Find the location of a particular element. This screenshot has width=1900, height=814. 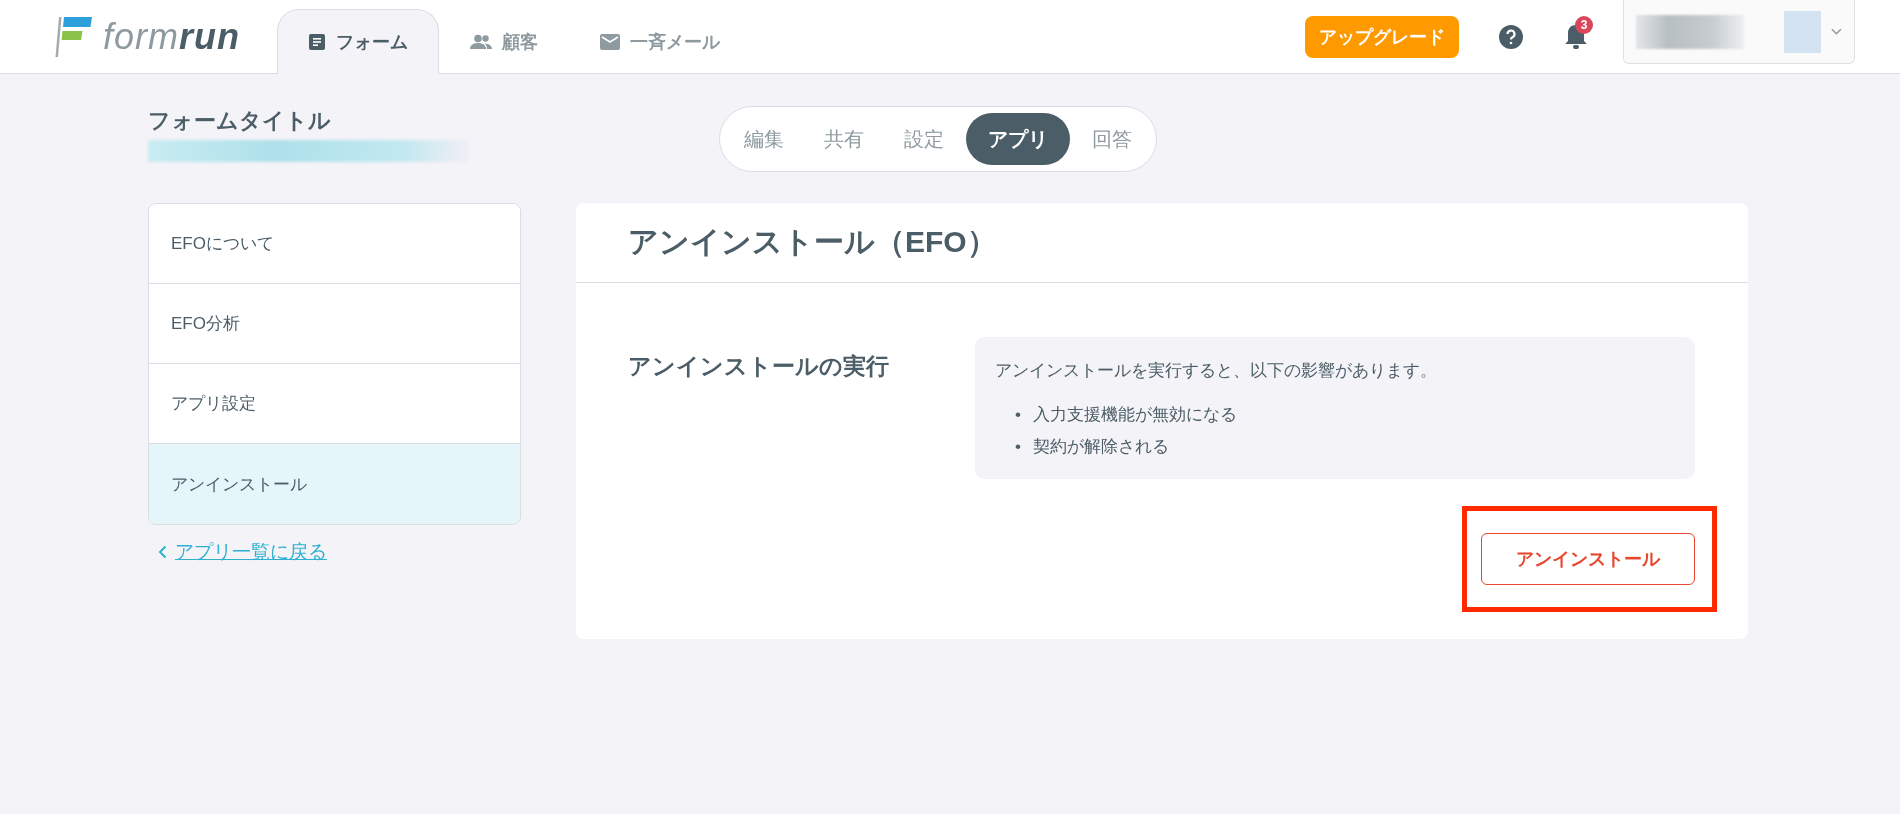

segment-tab: 回答 is located at coordinates (1112, 139).